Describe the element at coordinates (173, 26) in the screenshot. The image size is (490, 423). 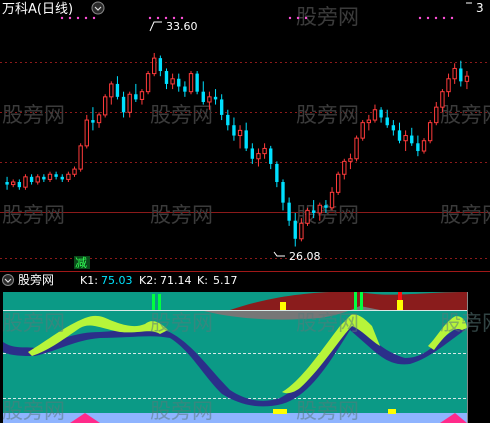
I see `high-annotation: 33.60` at that location.